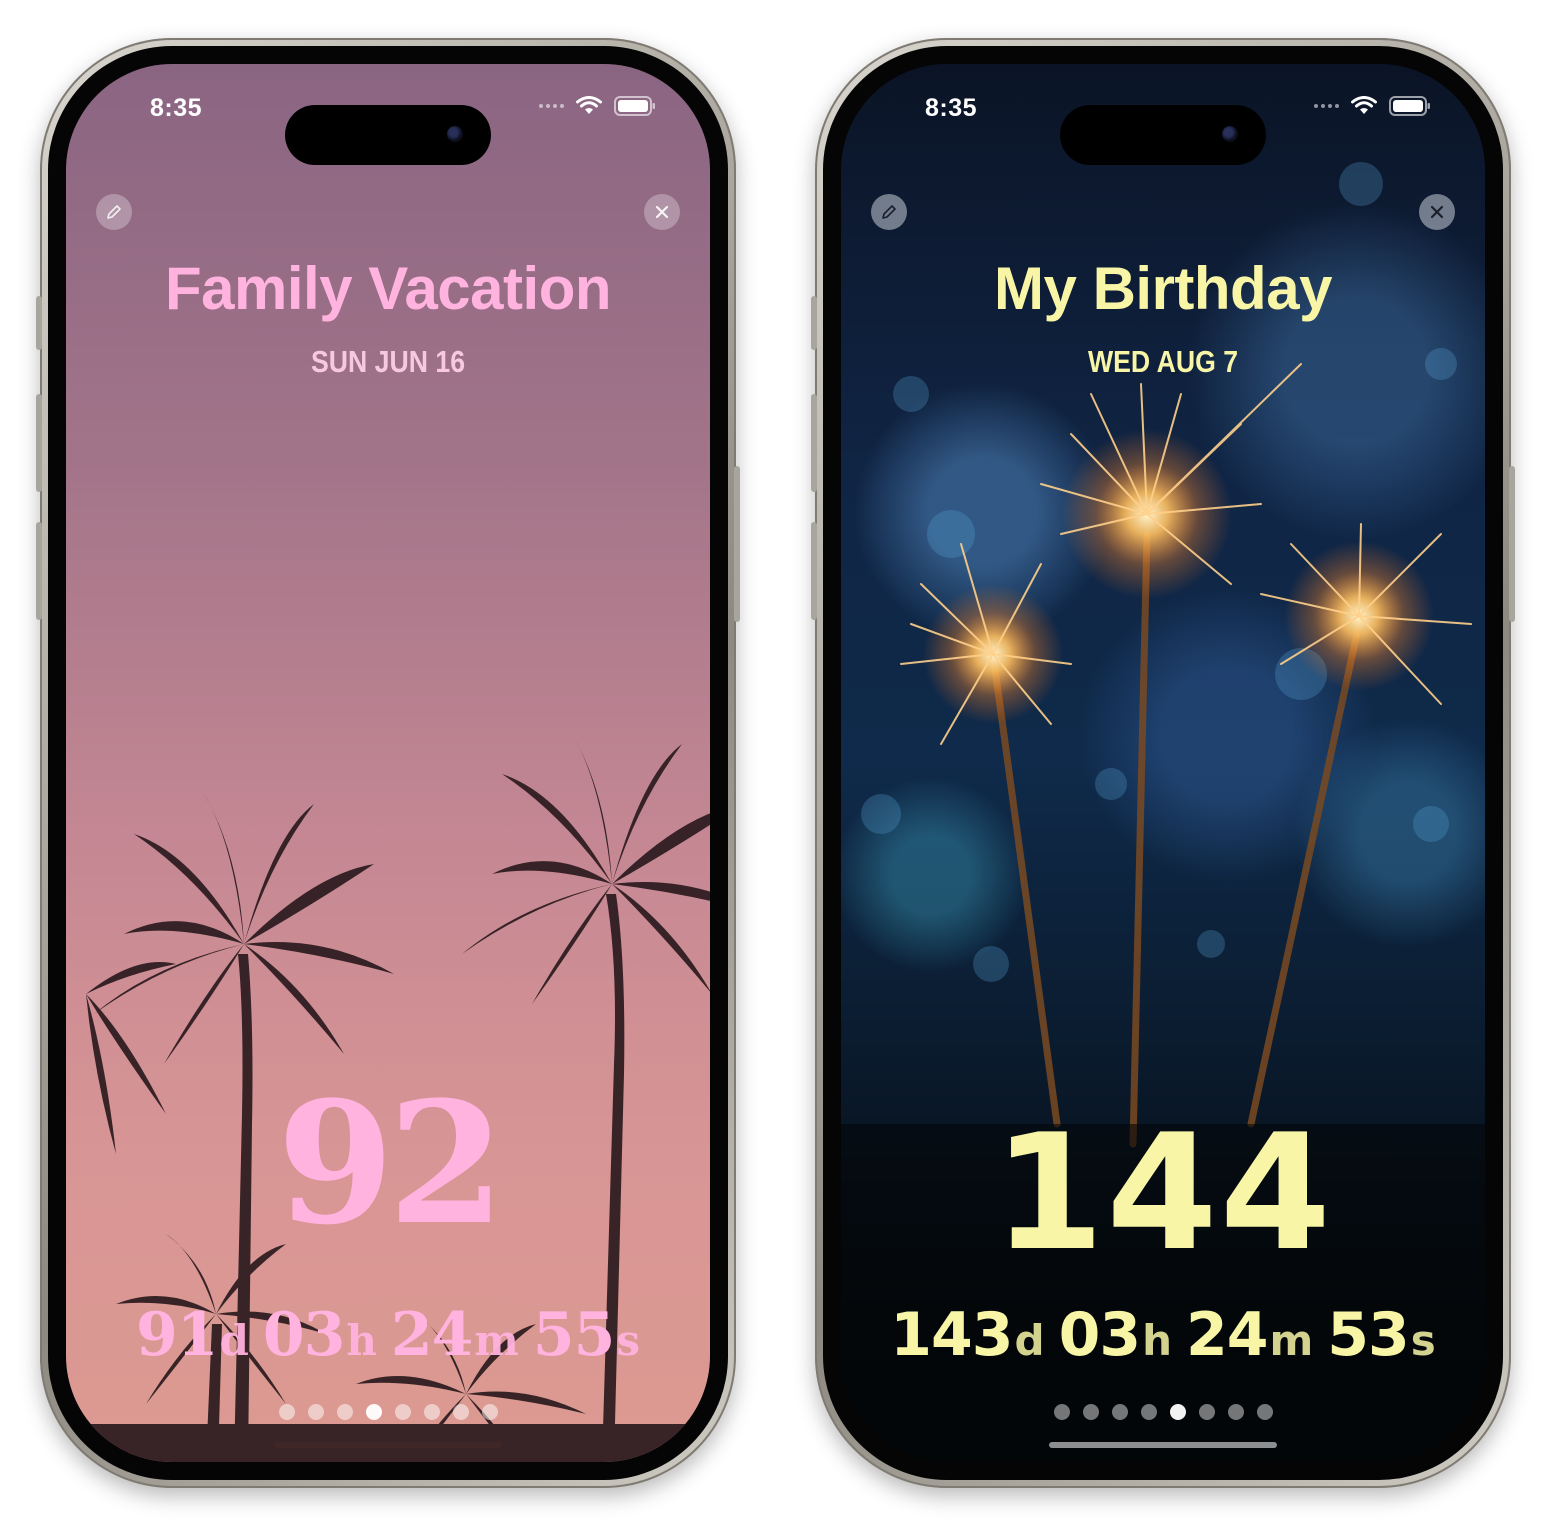  I want to click on countdown-timer: 143 d 03 h 24 m 53 s, so click(1163, 1335).